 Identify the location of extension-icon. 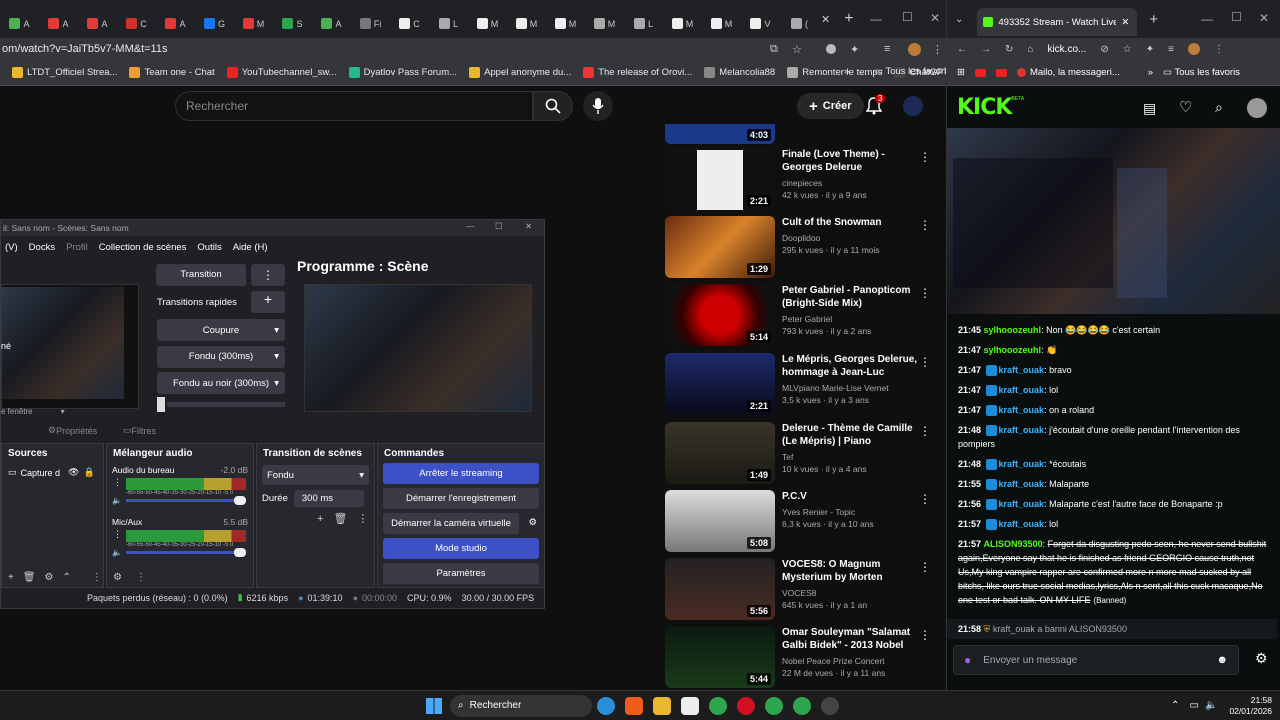
(831, 49).